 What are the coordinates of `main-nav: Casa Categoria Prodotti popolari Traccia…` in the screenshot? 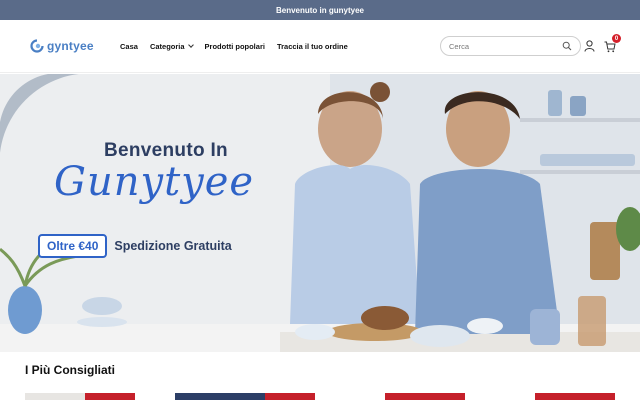 It's located at (234, 46).